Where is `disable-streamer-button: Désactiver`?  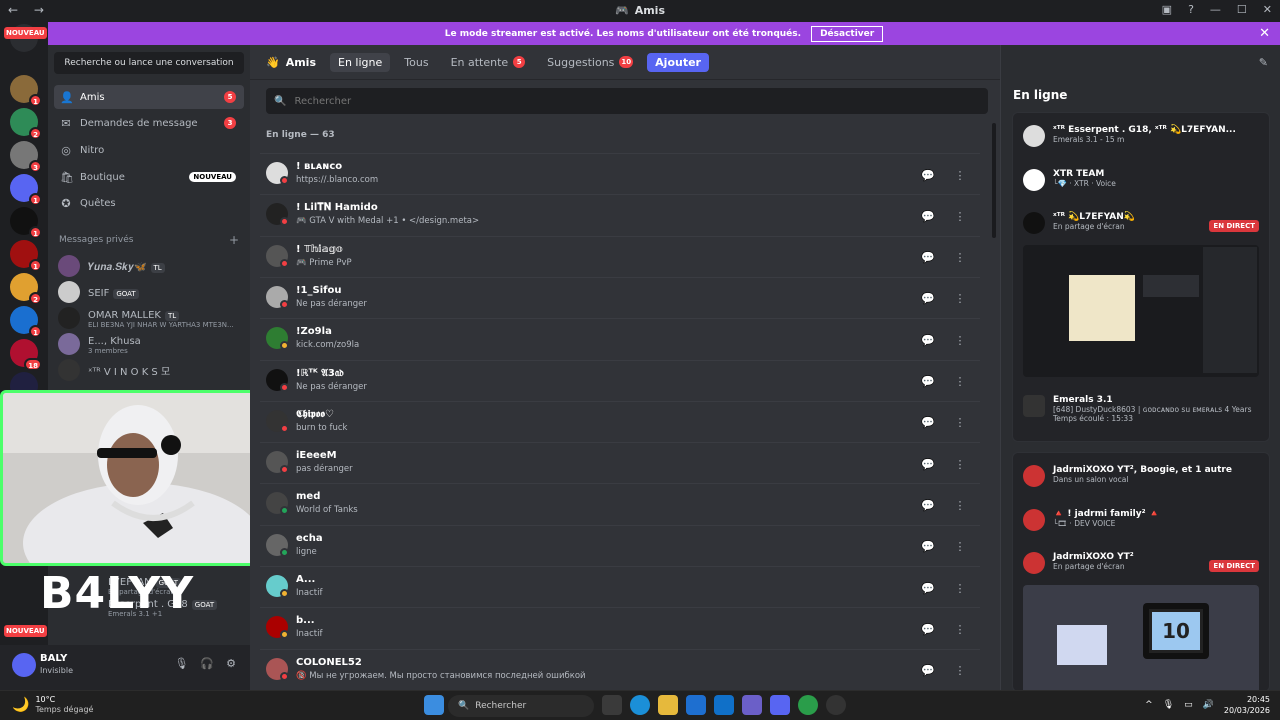
disable-streamer-button: Désactiver is located at coordinates (847, 33).